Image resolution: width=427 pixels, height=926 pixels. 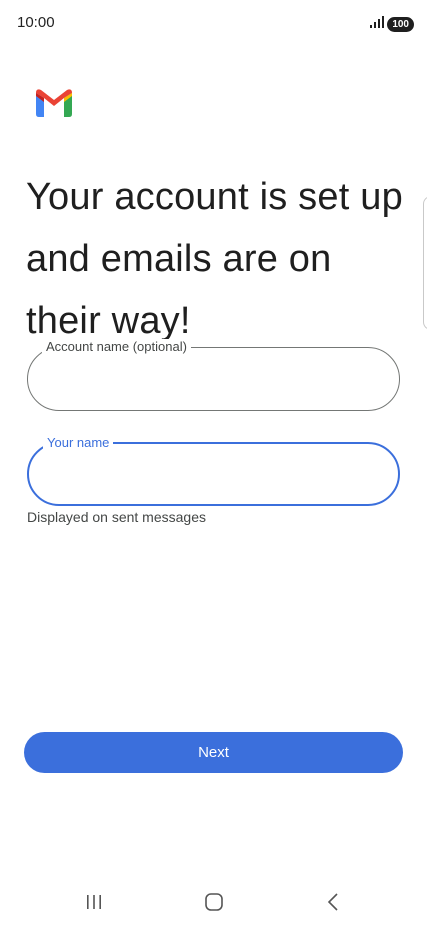 I want to click on your-name-field: Your name, so click(x=213, y=470).